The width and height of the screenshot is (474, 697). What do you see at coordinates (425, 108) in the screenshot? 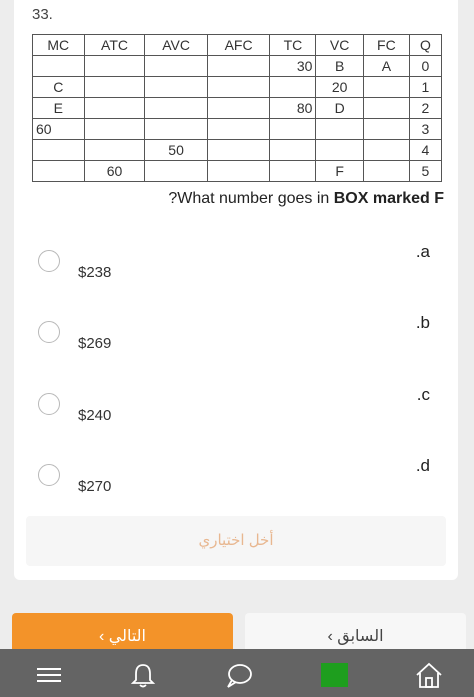
I see `table-cell: 2` at bounding box center [425, 108].